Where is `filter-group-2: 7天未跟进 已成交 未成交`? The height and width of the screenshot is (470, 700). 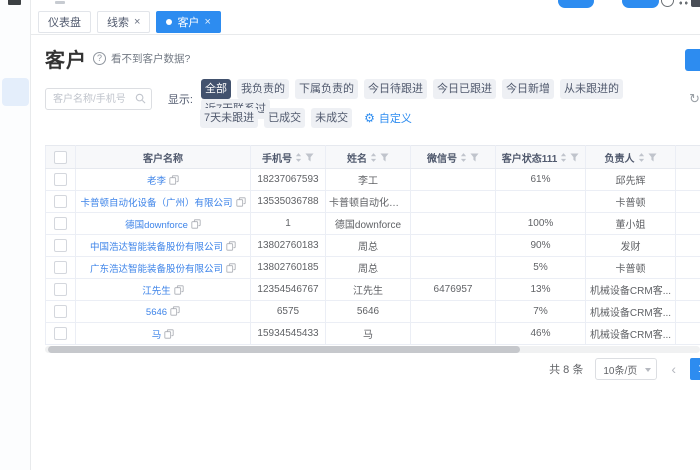 filter-group-2: 7天未跟进 已成交 未成交 is located at coordinates (279, 118).